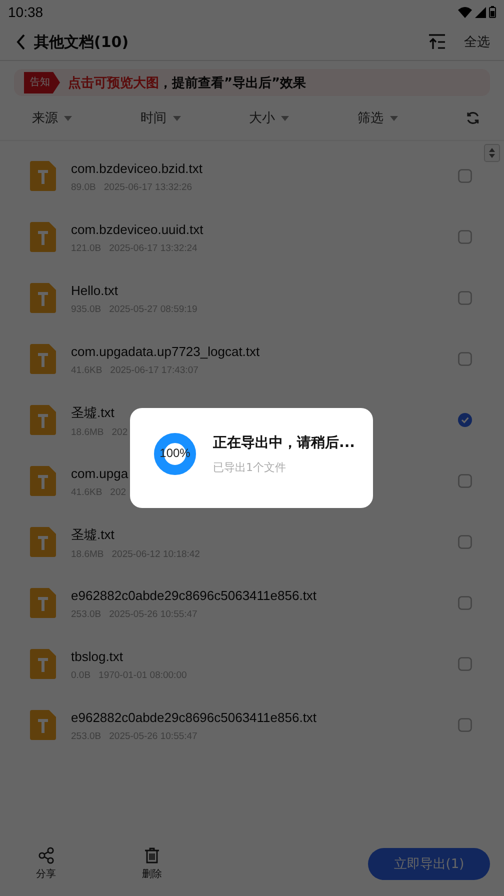 The width and height of the screenshot is (504, 896). What do you see at coordinates (137, 229) in the screenshot?
I see `file-name: com.bzdeviceo.uuid.txt` at bounding box center [137, 229].